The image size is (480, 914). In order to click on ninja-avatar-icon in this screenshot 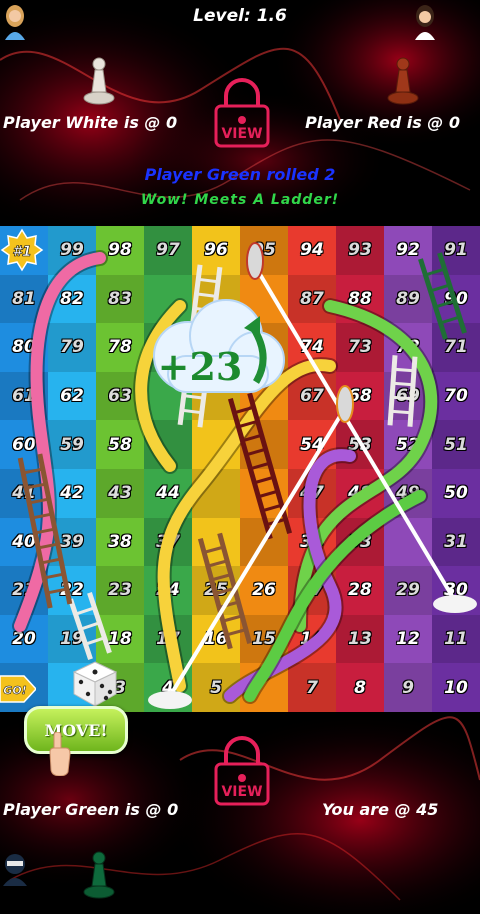, I will do `click(15, 870)`.